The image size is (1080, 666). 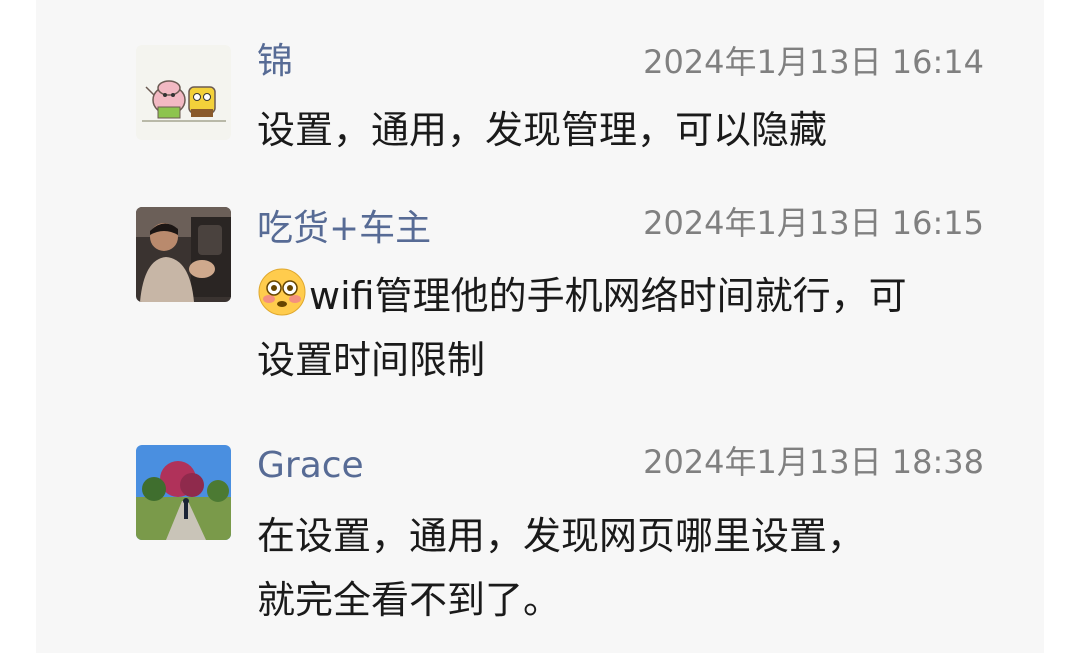 What do you see at coordinates (275, 62) in the screenshot?
I see `author-name: 锦` at bounding box center [275, 62].